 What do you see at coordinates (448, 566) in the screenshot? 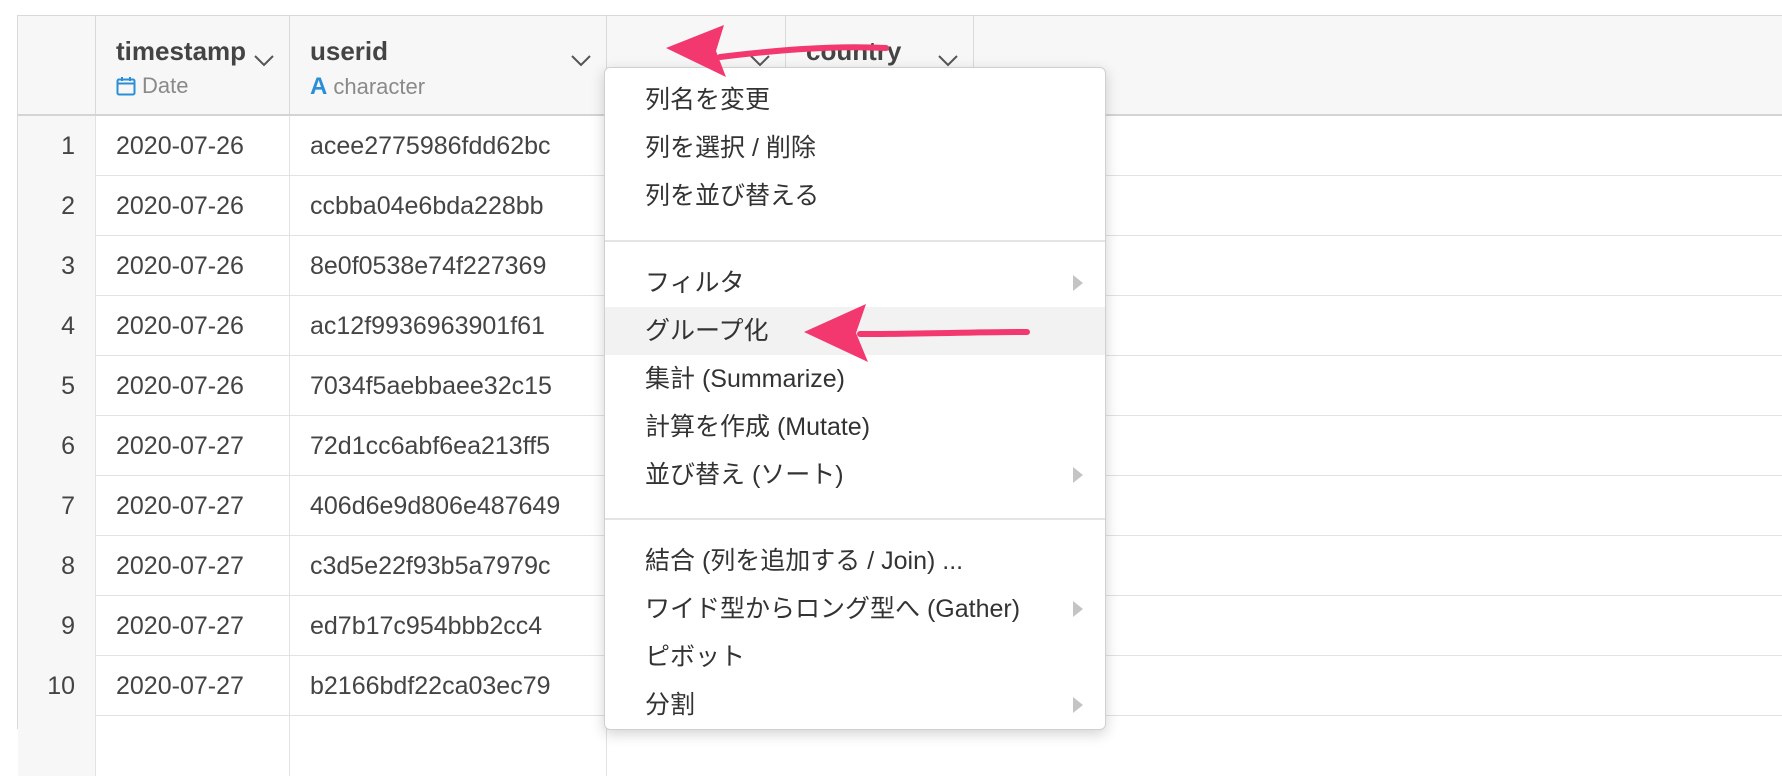
I see `cell-userid: c3d5e22f93b5a7979c` at bounding box center [448, 566].